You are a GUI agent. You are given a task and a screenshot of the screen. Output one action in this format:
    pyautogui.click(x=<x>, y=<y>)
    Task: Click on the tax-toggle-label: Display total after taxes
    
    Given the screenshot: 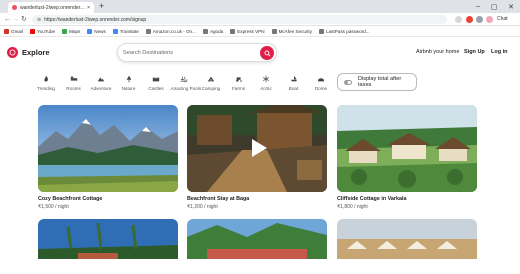 What is the action you would take?
    pyautogui.click(x=379, y=82)
    